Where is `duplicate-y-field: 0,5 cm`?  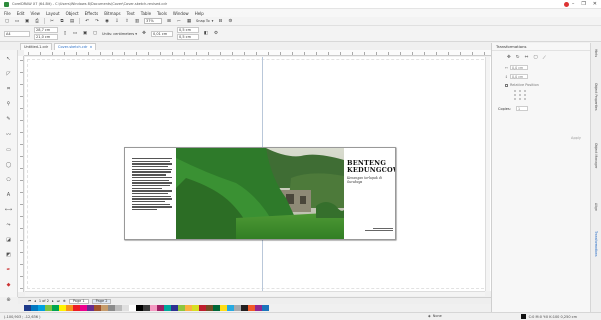
duplicate-y-field: 0,5 cm is located at coordinates (188, 37).